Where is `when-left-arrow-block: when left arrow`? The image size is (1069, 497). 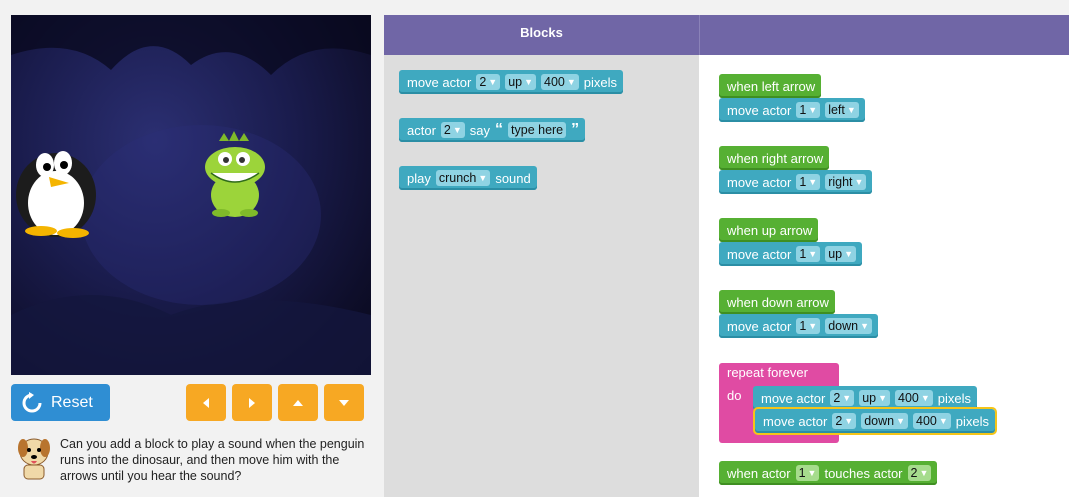
when-left-arrow-block: when left arrow is located at coordinates (770, 86).